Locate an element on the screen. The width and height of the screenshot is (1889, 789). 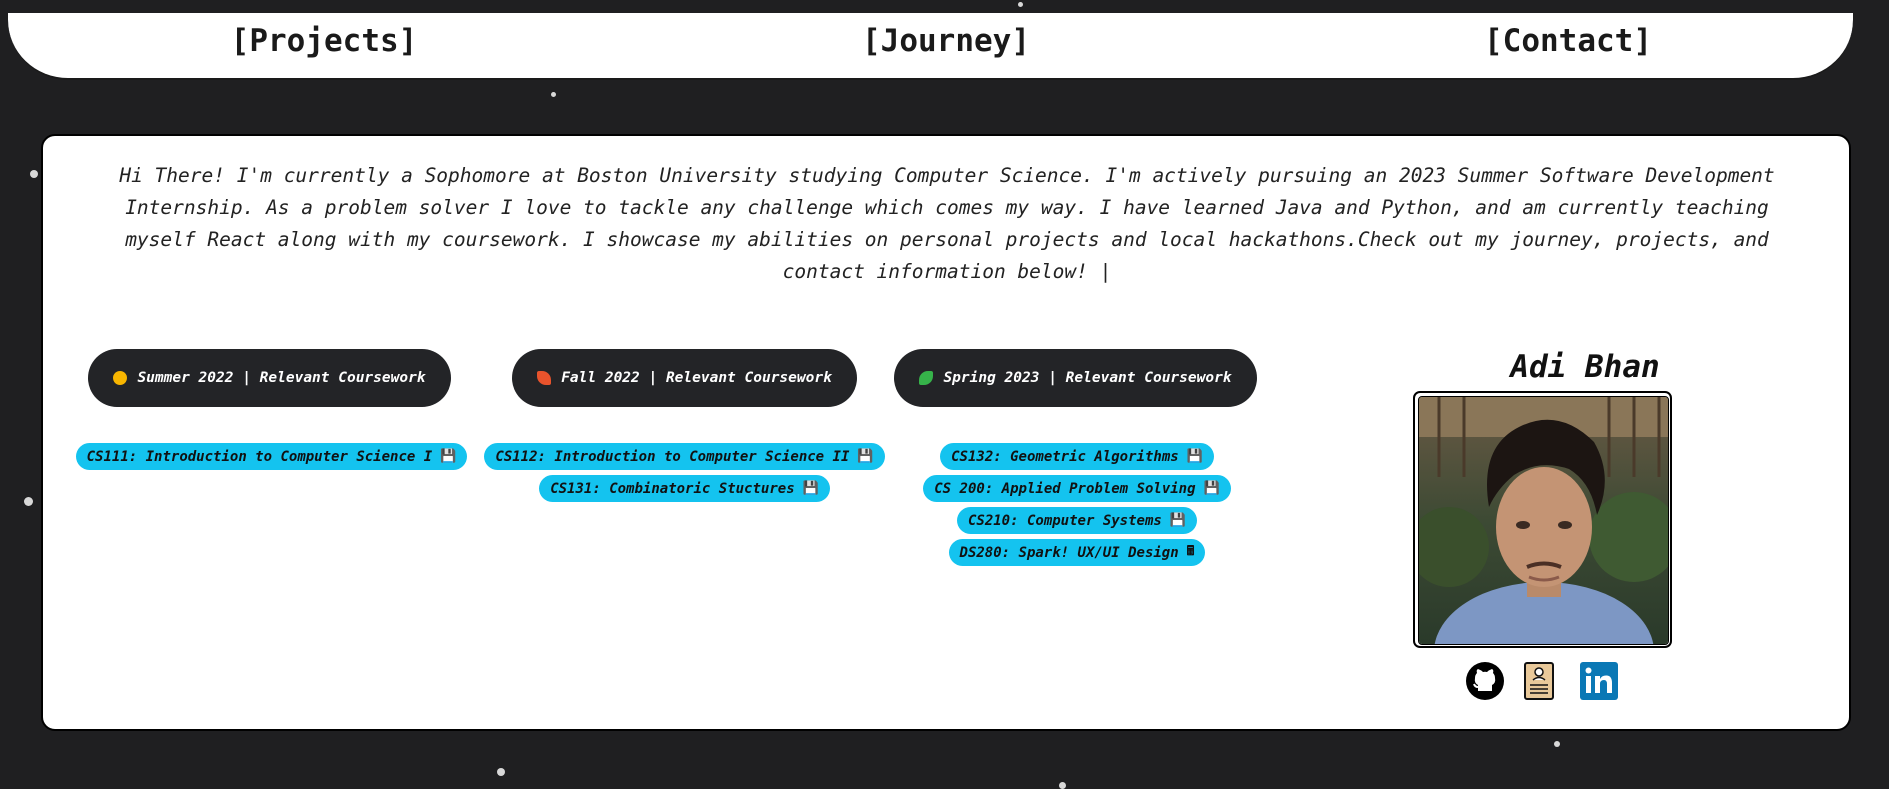
profile-photo is located at coordinates (1542, 519).